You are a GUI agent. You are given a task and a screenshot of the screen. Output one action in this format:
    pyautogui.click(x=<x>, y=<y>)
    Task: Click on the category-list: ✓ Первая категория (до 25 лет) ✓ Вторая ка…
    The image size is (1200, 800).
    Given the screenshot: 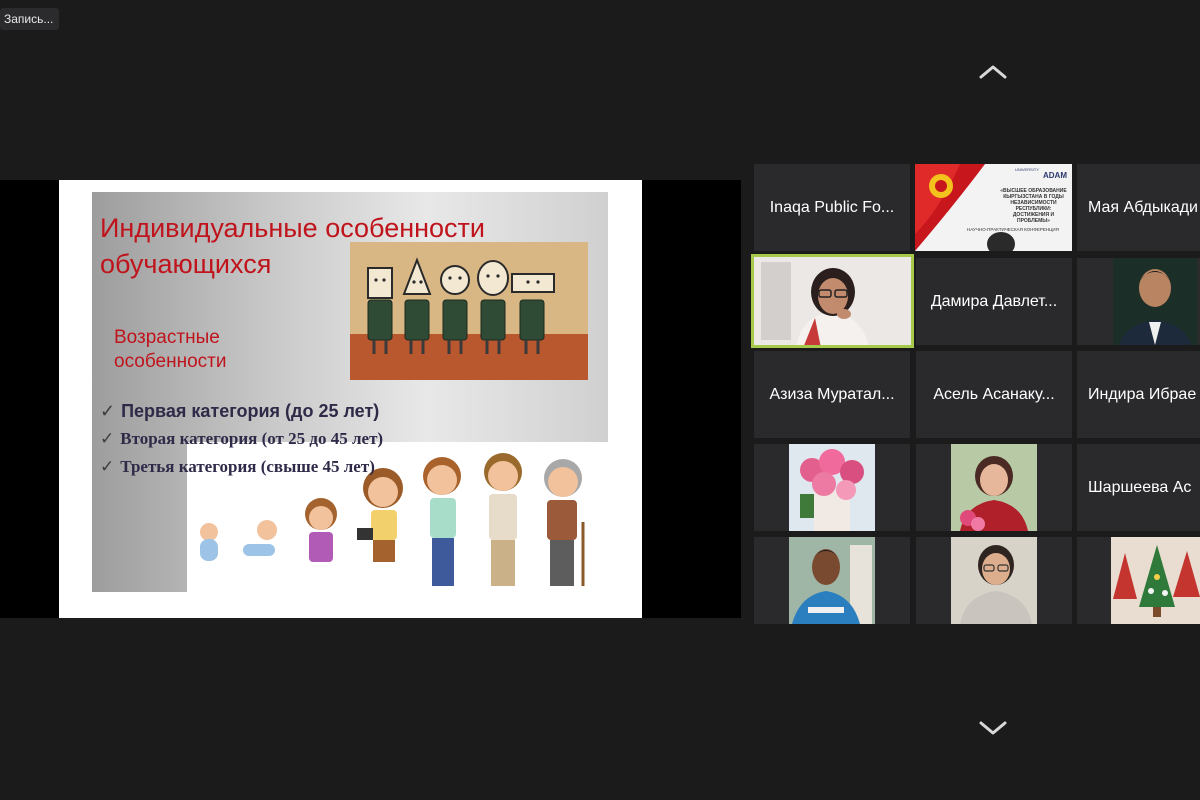 What is the action you would take?
    pyautogui.click(x=310, y=439)
    